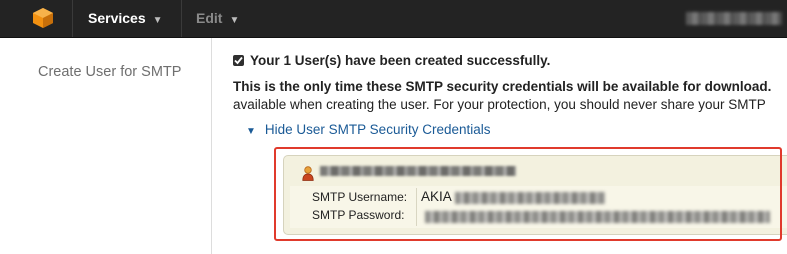 This screenshot has height=254, width=787. I want to click on edit-menu-label: Edit, so click(209, 18).